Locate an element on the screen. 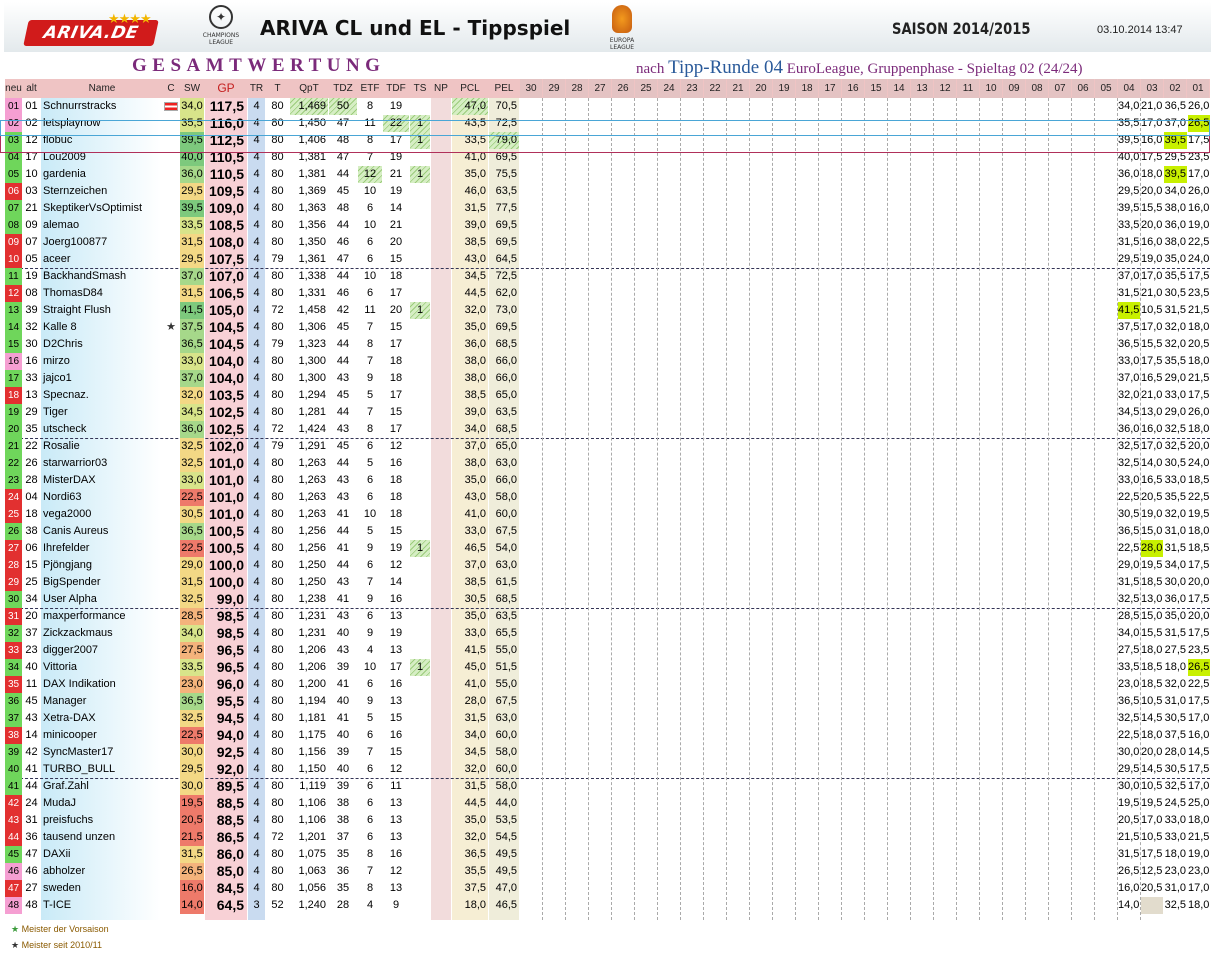 This screenshot has height=953, width=1215. col-header-tdz: TDZ is located at coordinates (343, 88).